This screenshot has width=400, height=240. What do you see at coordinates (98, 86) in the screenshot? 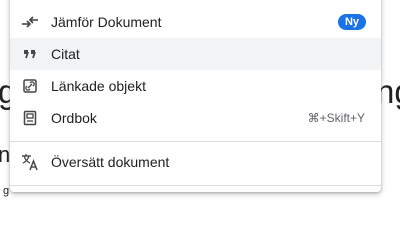
I see `menu-item-label: Länkade objekt` at bounding box center [98, 86].